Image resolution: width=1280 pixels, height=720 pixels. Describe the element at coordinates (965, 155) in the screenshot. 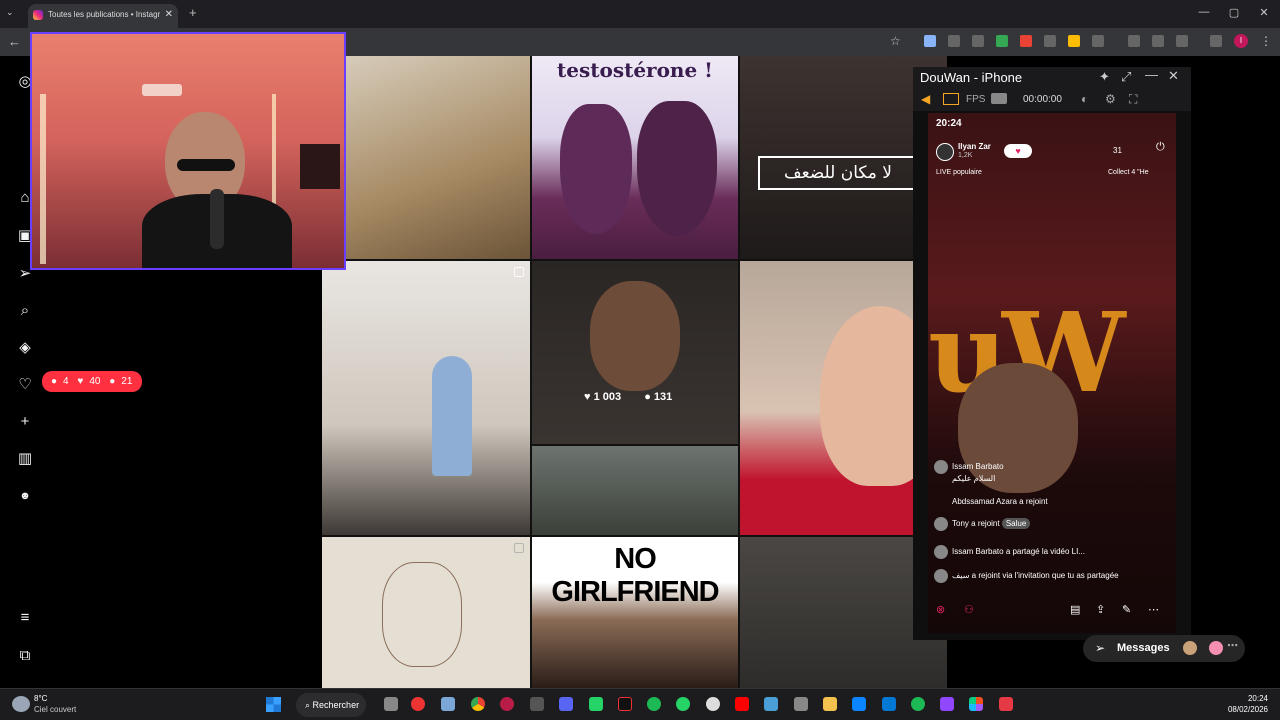

I see `streamer-followers: 1,2K` at that location.